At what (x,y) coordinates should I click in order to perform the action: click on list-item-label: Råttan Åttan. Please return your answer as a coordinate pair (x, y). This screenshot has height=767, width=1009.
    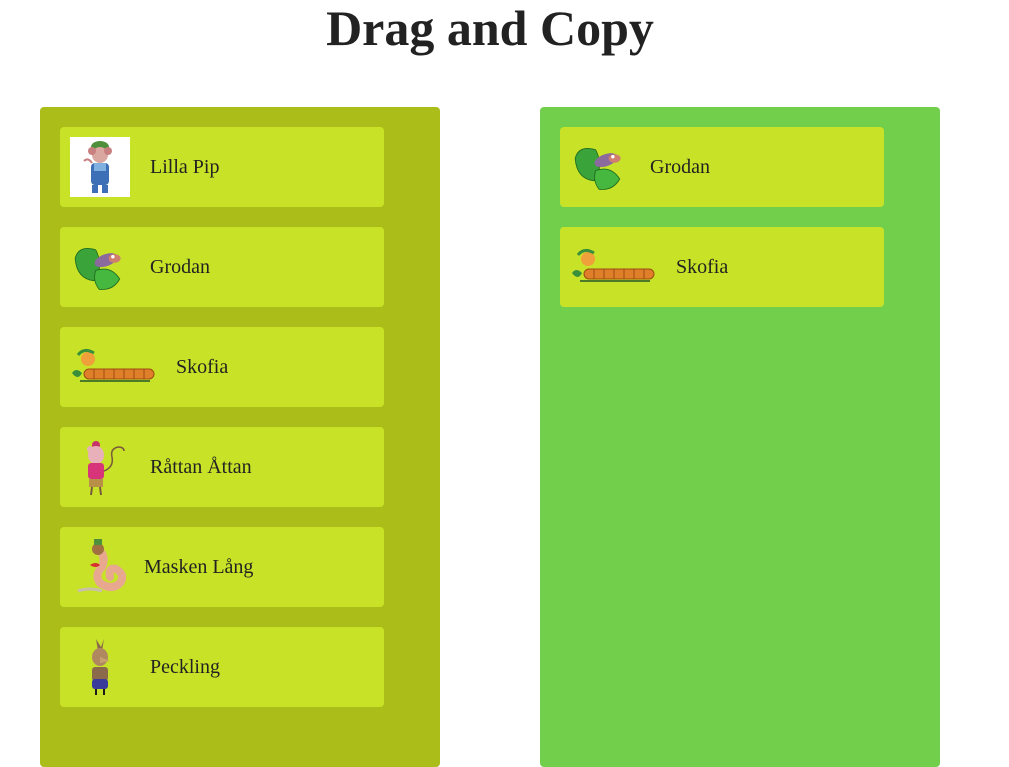
    Looking at the image, I should click on (201, 466).